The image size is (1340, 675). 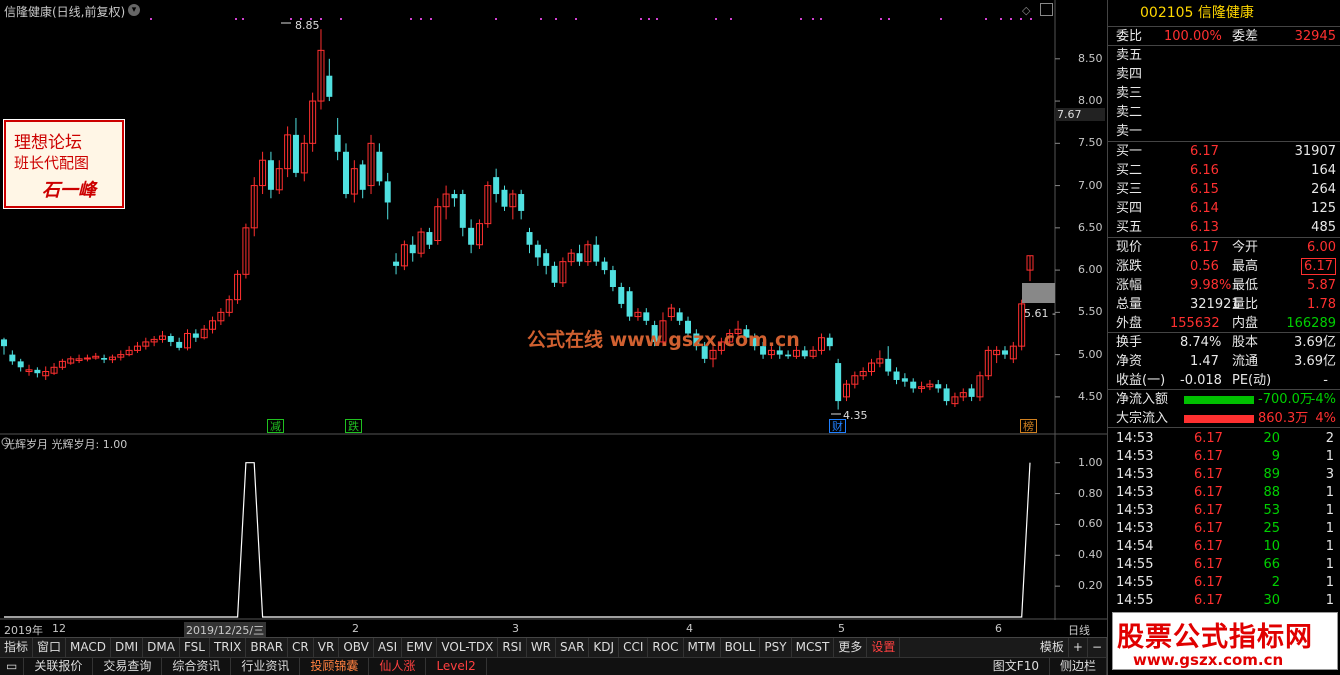 What do you see at coordinates (266, 666) in the screenshot?
I see `tab-industry-news: 行业资讯` at bounding box center [266, 666].